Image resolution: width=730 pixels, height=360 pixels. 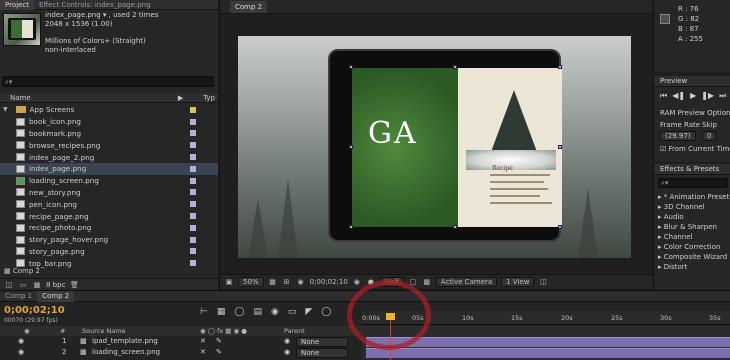 I want to click on motion-blur-icon: ◉, so click(x=275, y=312).